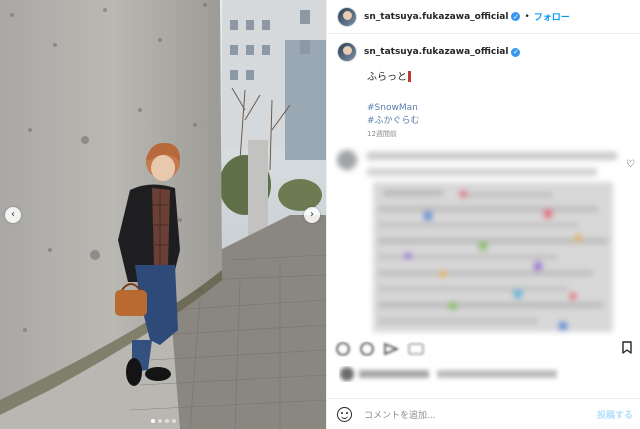 This screenshot has width=640, height=429. I want to click on header-username: sn_tatsuya.fukazawa_official, so click(436, 17).